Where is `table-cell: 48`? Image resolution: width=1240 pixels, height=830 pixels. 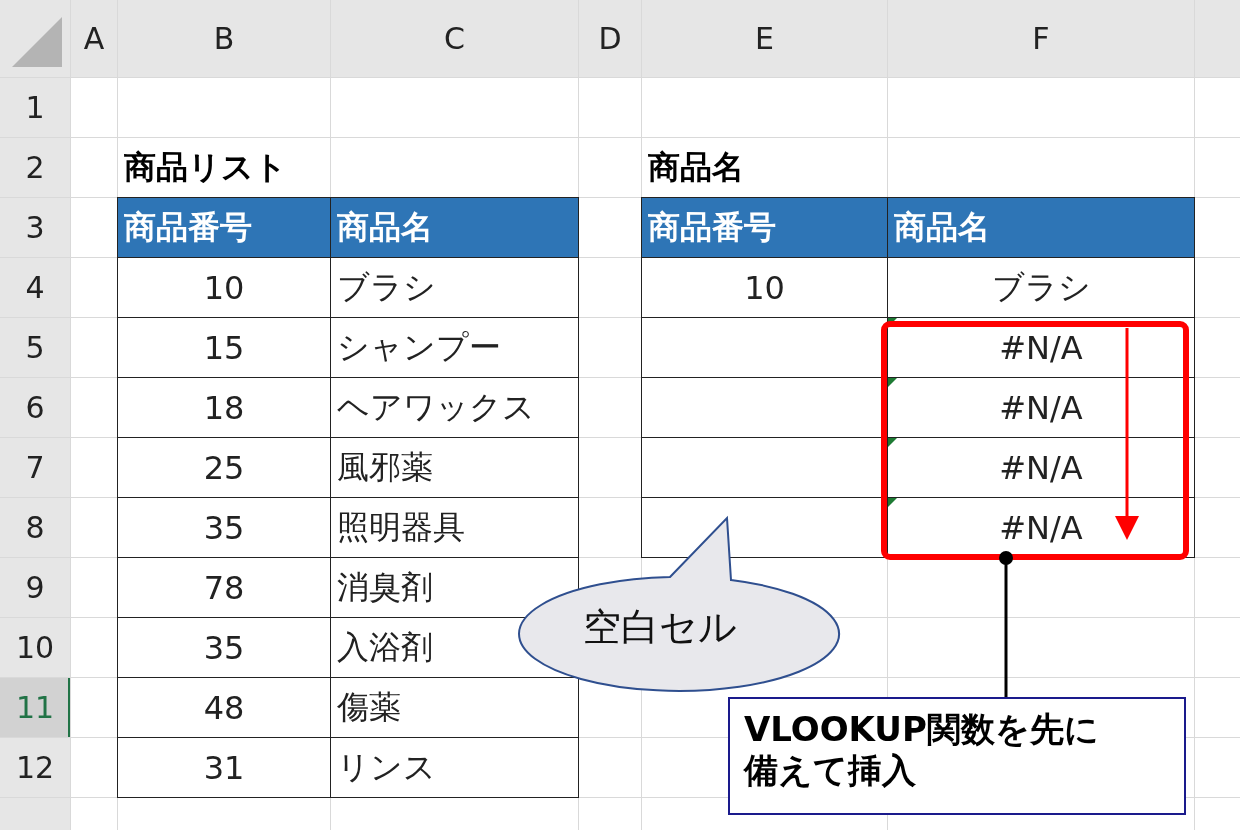 table-cell: 48 is located at coordinates (224, 707).